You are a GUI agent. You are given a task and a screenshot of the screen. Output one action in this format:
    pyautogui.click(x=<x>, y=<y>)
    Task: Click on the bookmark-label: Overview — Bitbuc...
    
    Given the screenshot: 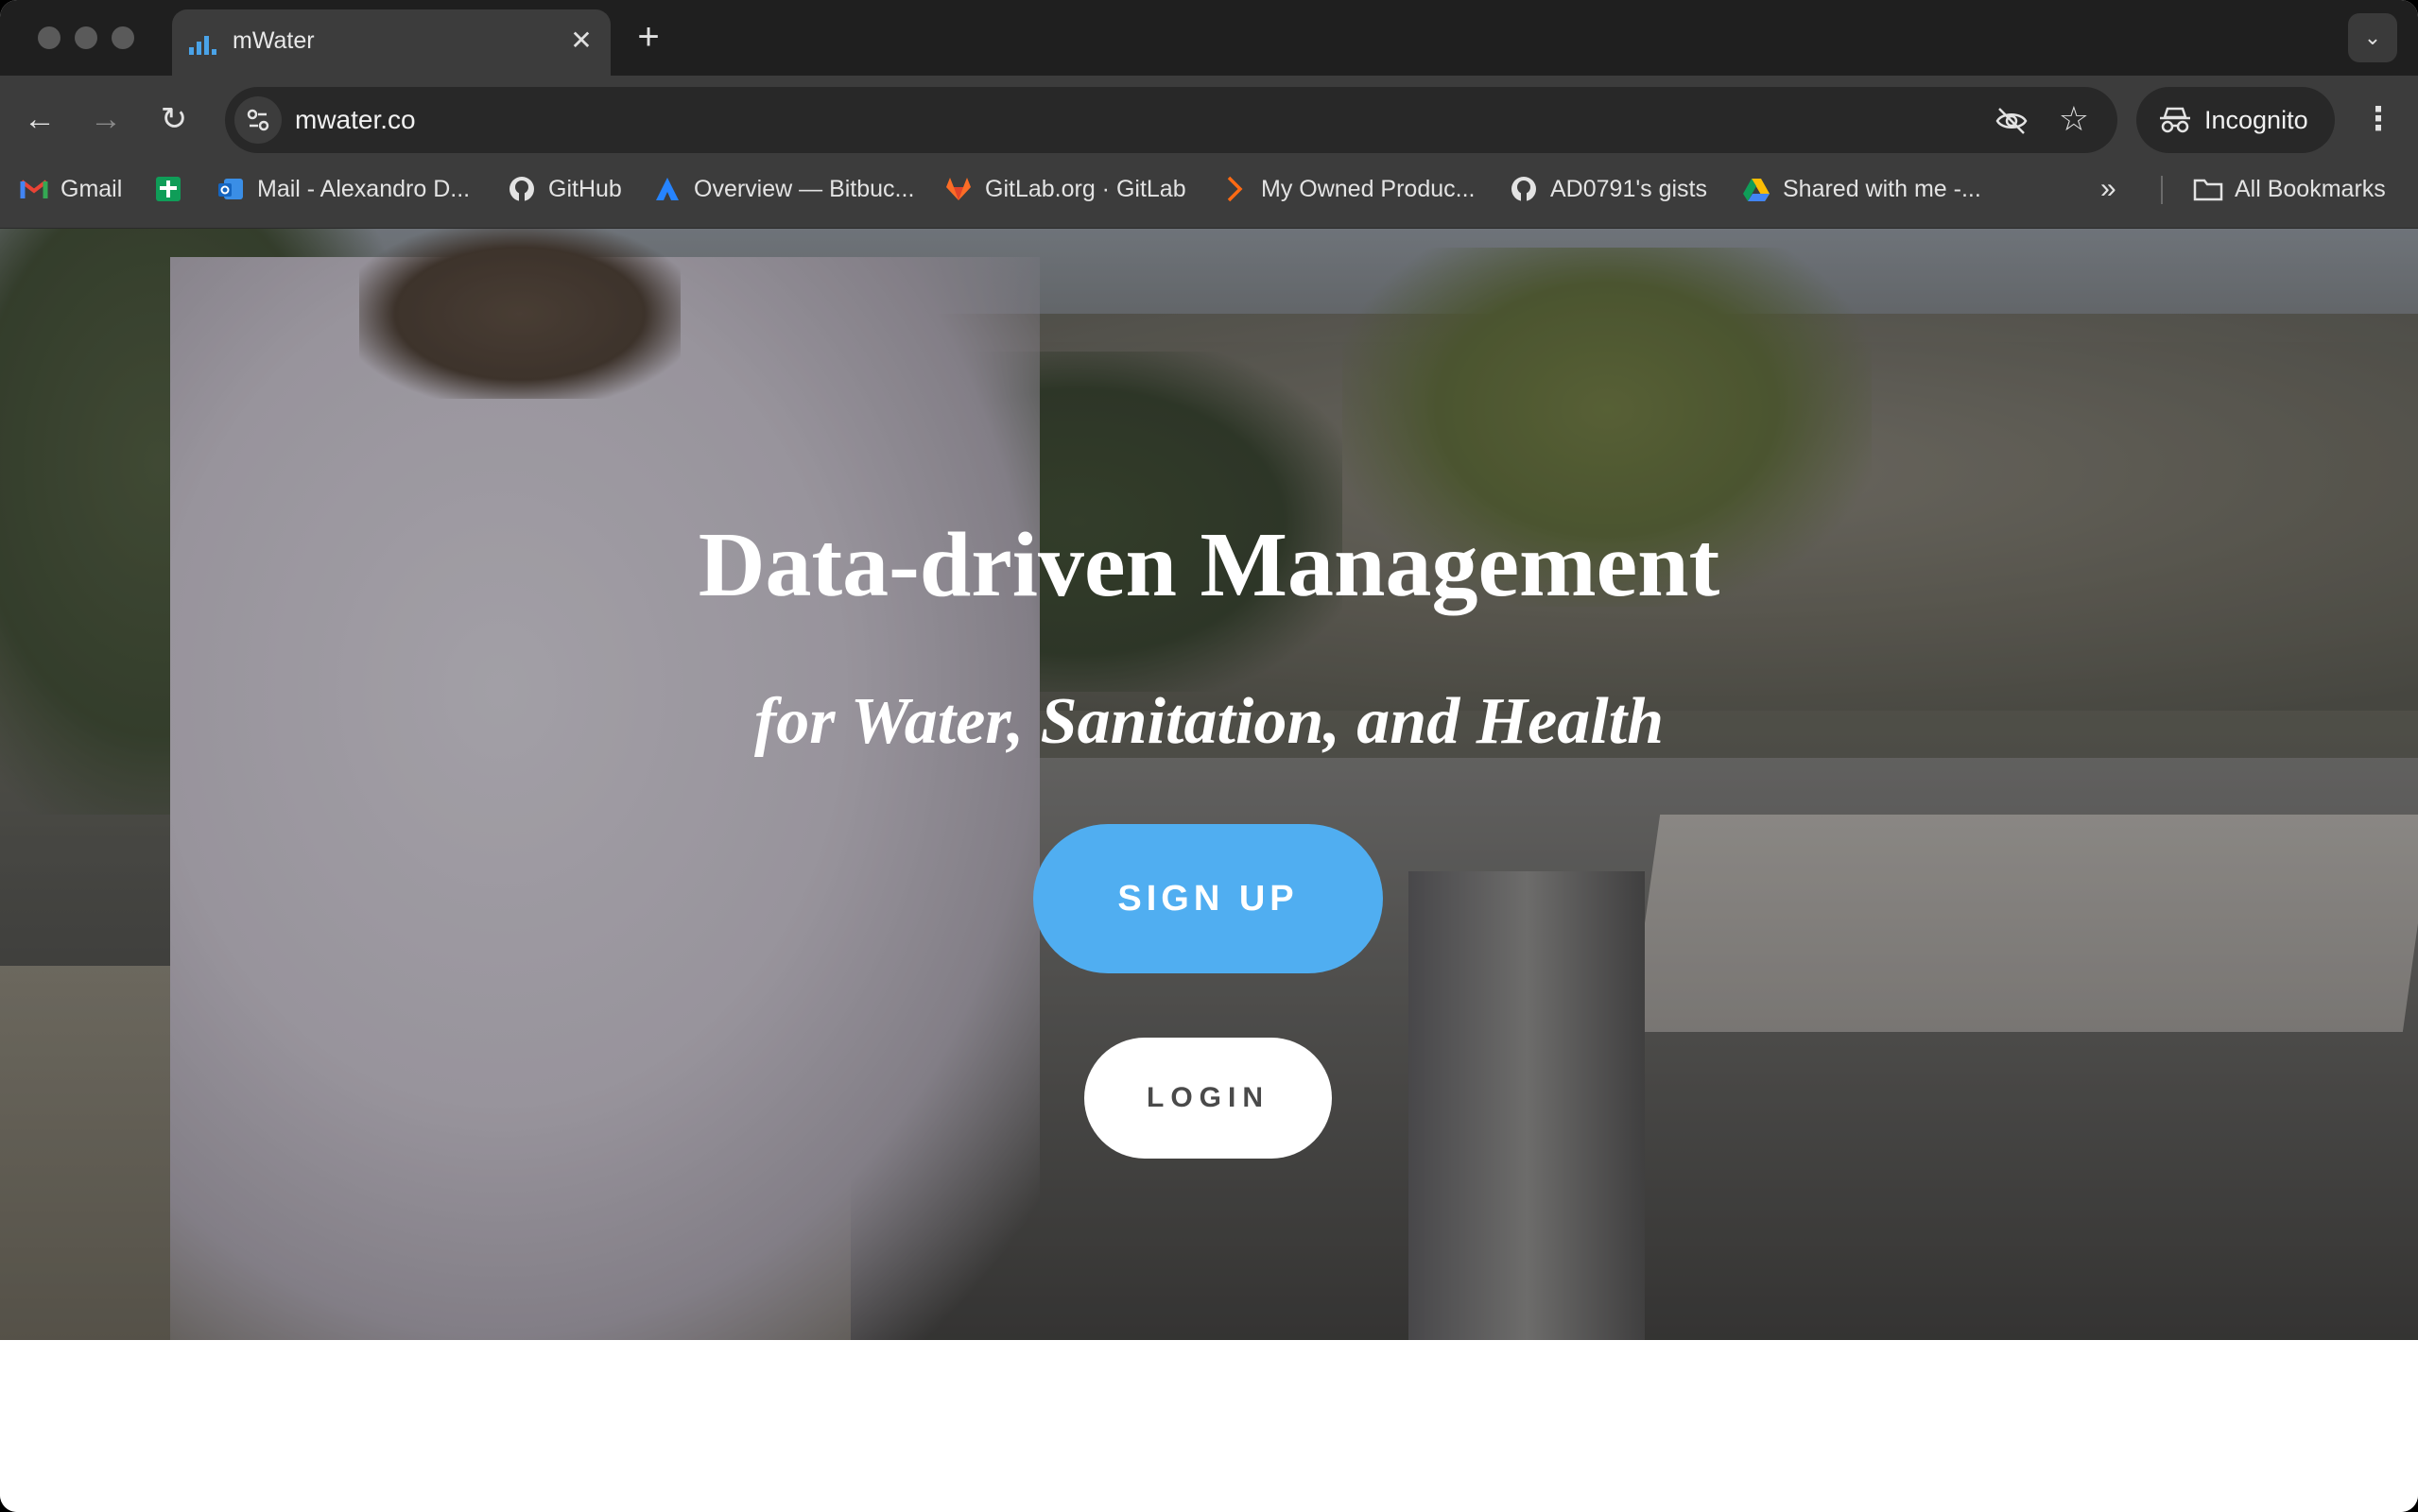 What is the action you would take?
    pyautogui.click(x=805, y=188)
    